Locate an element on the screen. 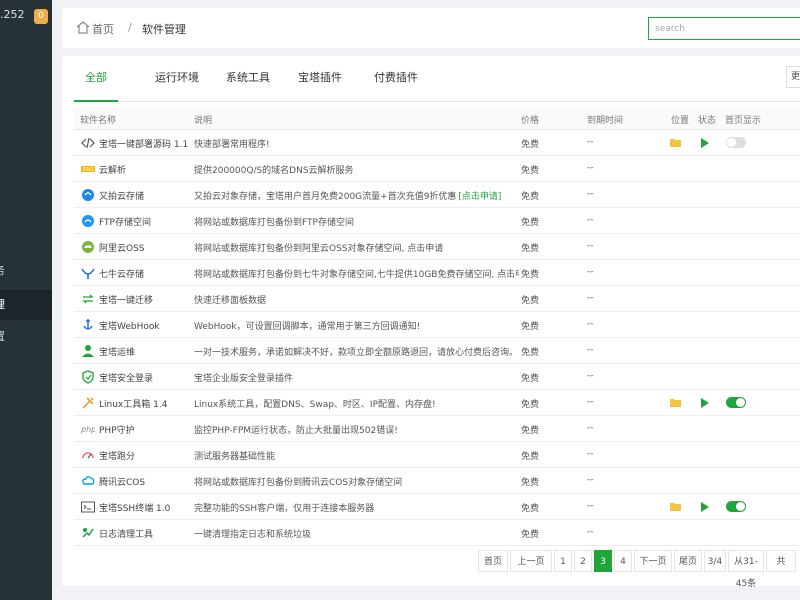 The image size is (800, 600). page-button: 首页 is located at coordinates (493, 561).